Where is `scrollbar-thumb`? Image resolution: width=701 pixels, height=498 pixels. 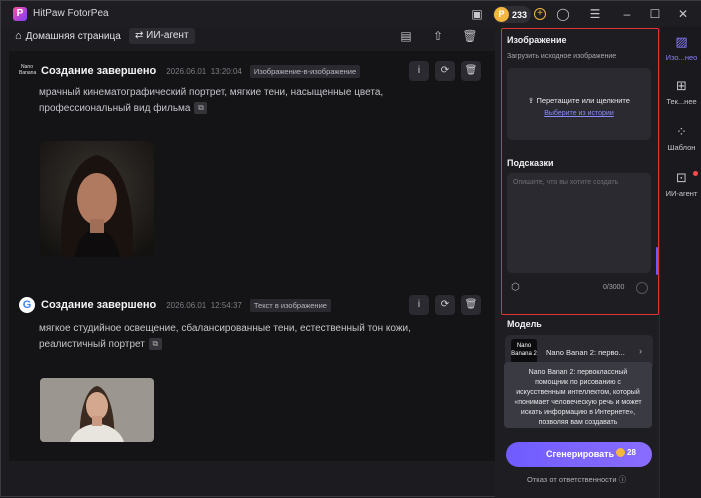 scrollbar-thumb is located at coordinates (657, 261).